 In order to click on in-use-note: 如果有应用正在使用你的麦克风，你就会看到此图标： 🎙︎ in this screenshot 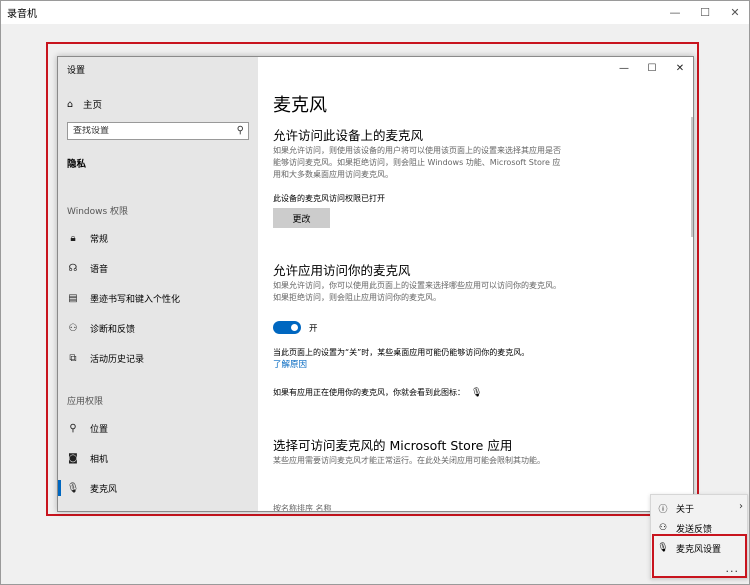, I will do `click(377, 392)`.